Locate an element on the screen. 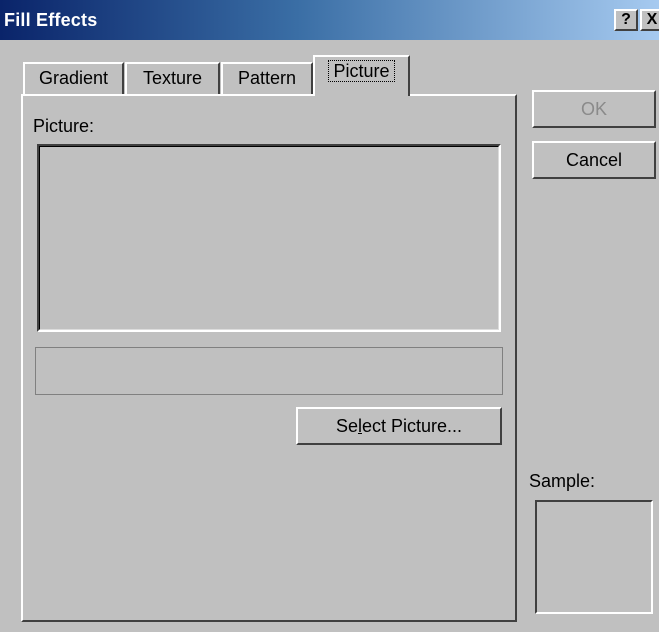  tab-picture: Picture is located at coordinates (361, 75).